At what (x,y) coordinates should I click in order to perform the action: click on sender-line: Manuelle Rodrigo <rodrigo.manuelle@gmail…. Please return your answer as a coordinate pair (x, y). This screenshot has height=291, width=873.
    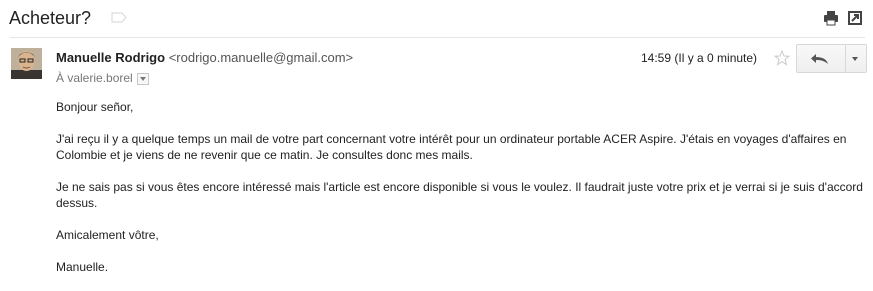
    Looking at the image, I should click on (204, 58).